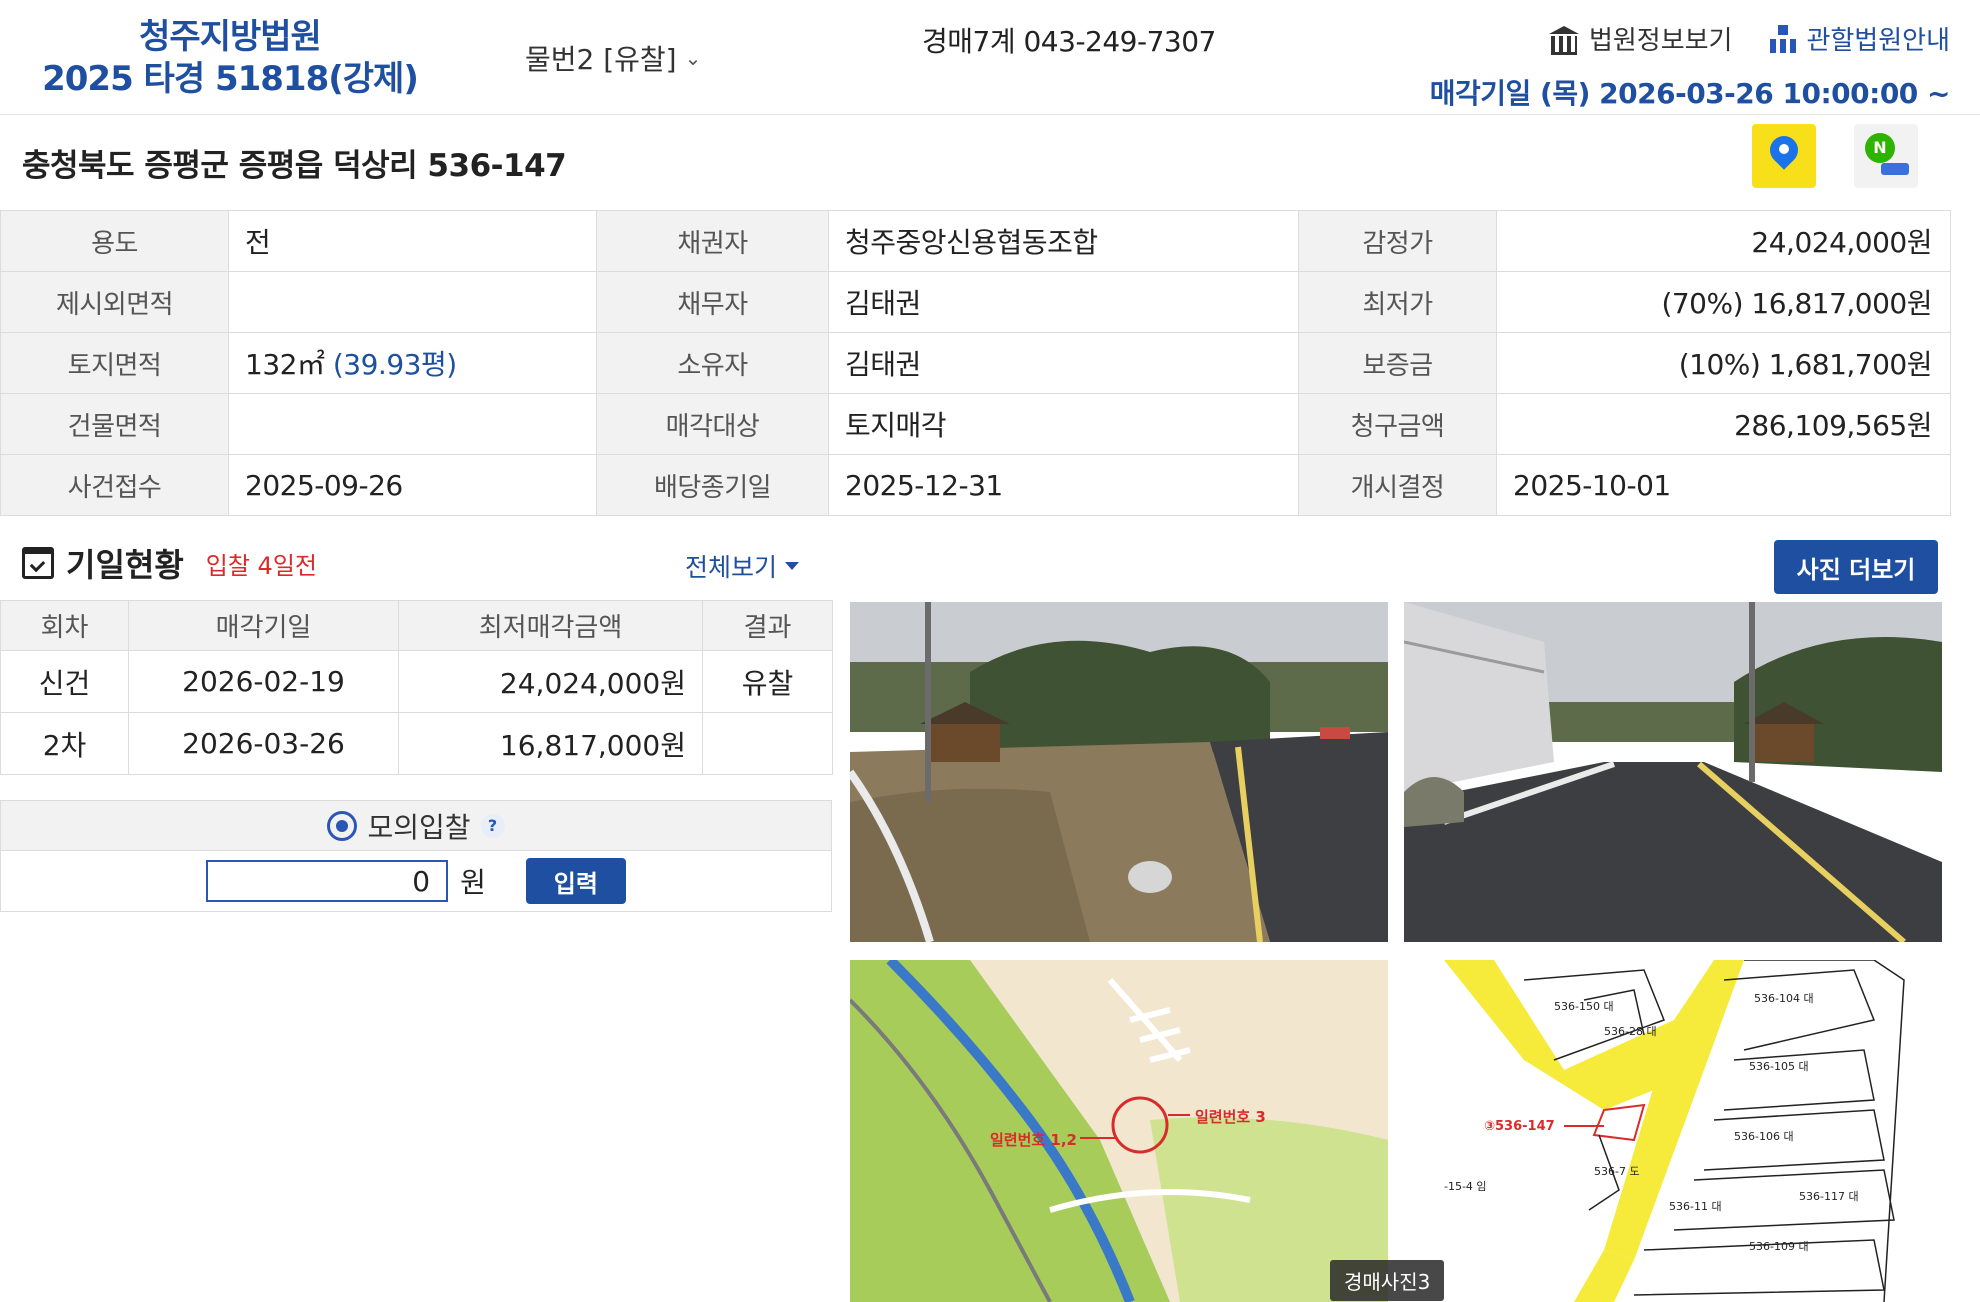 This screenshot has width=1980, height=1302. I want to click on mock-bid-panel: 모의입찰 ? 원 입력, so click(416, 856).